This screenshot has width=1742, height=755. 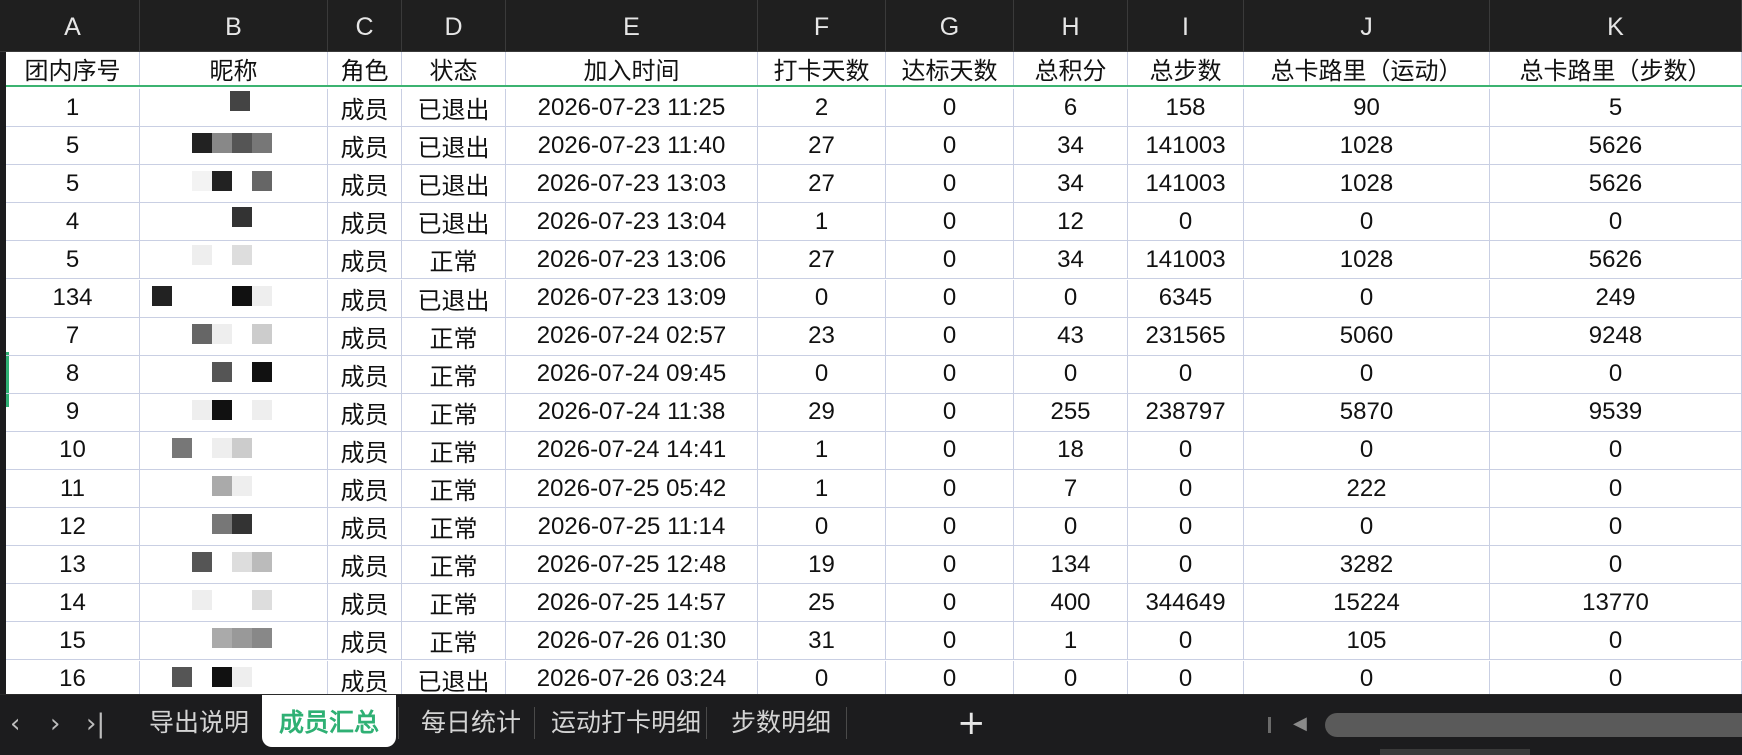 What do you see at coordinates (73, 222) in the screenshot?
I see `table-cell: 4` at bounding box center [73, 222].